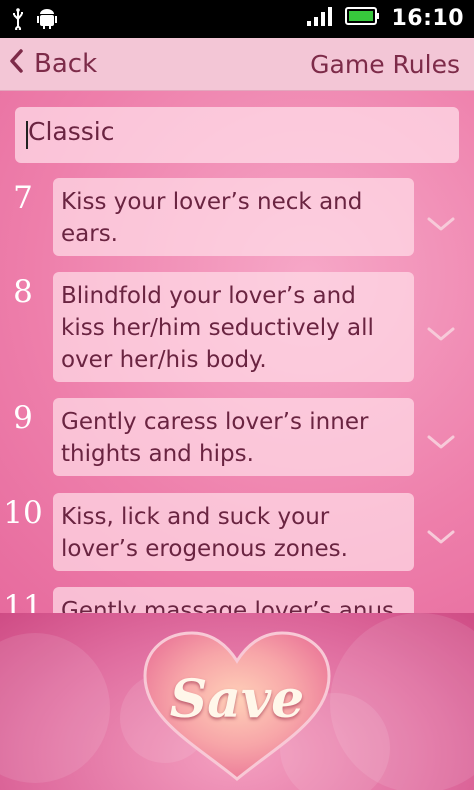 Image resolution: width=474 pixels, height=790 pixels. I want to click on usb-icon, so click(18, 21).